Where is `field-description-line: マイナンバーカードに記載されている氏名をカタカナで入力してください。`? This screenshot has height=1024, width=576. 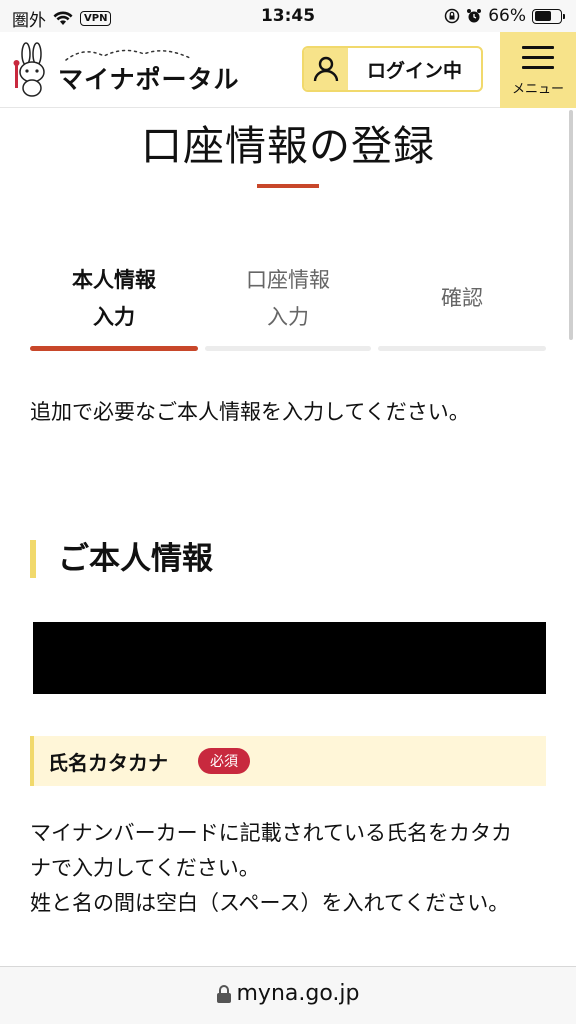 field-description-line: マイナンバーカードに記載されている氏名をカタカナで入力してください。 is located at coordinates (271, 850).